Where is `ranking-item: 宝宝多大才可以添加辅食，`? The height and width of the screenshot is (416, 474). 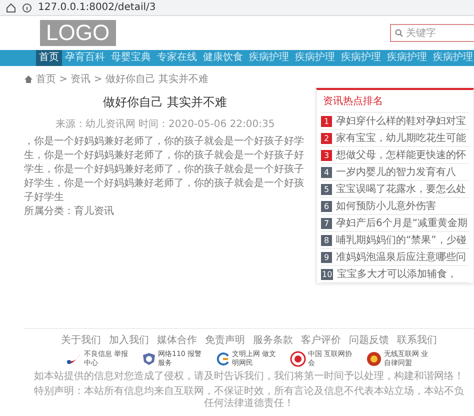
ranking-item: 宝宝多大才可以添加辅食， is located at coordinates (397, 274).